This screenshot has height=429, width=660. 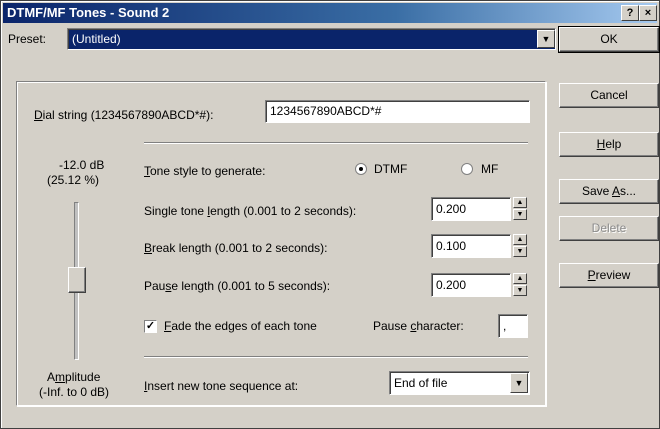 What do you see at coordinates (630, 13) in the screenshot?
I see `help-title-button: ?` at bounding box center [630, 13].